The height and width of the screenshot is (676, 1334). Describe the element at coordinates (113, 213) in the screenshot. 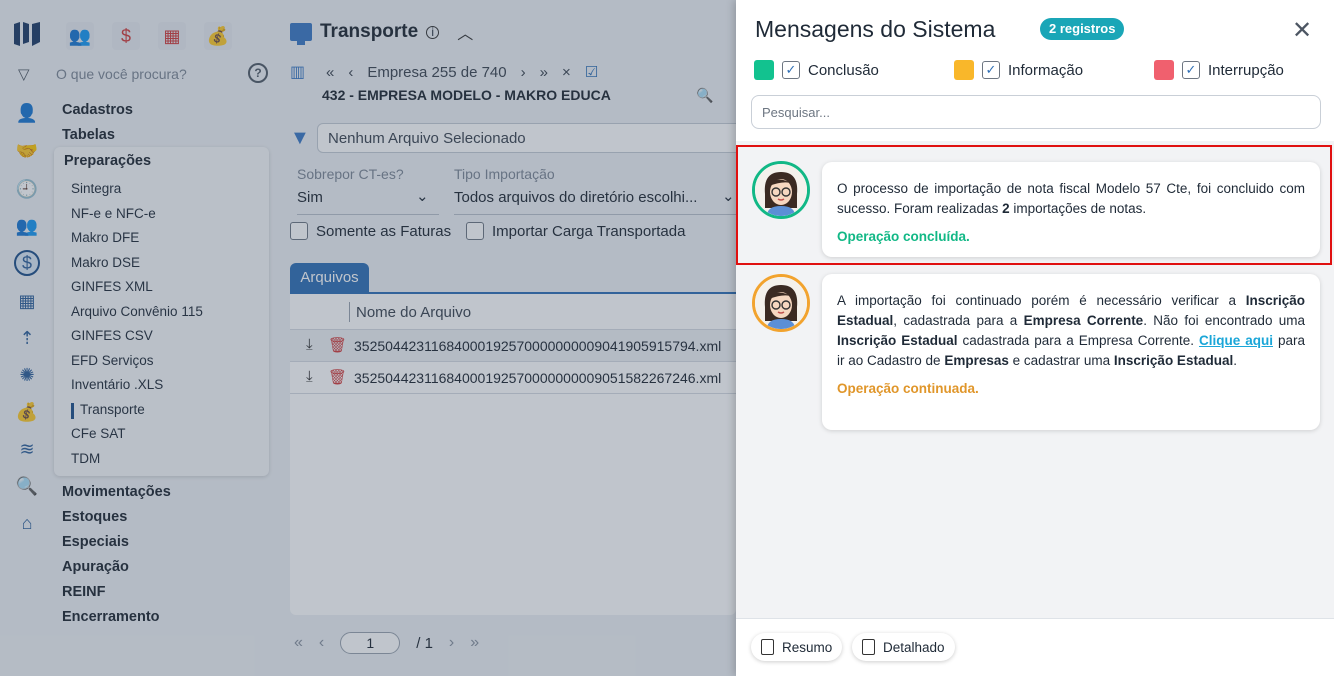

I see `submenu-item: NF-e e NFC-e` at that location.